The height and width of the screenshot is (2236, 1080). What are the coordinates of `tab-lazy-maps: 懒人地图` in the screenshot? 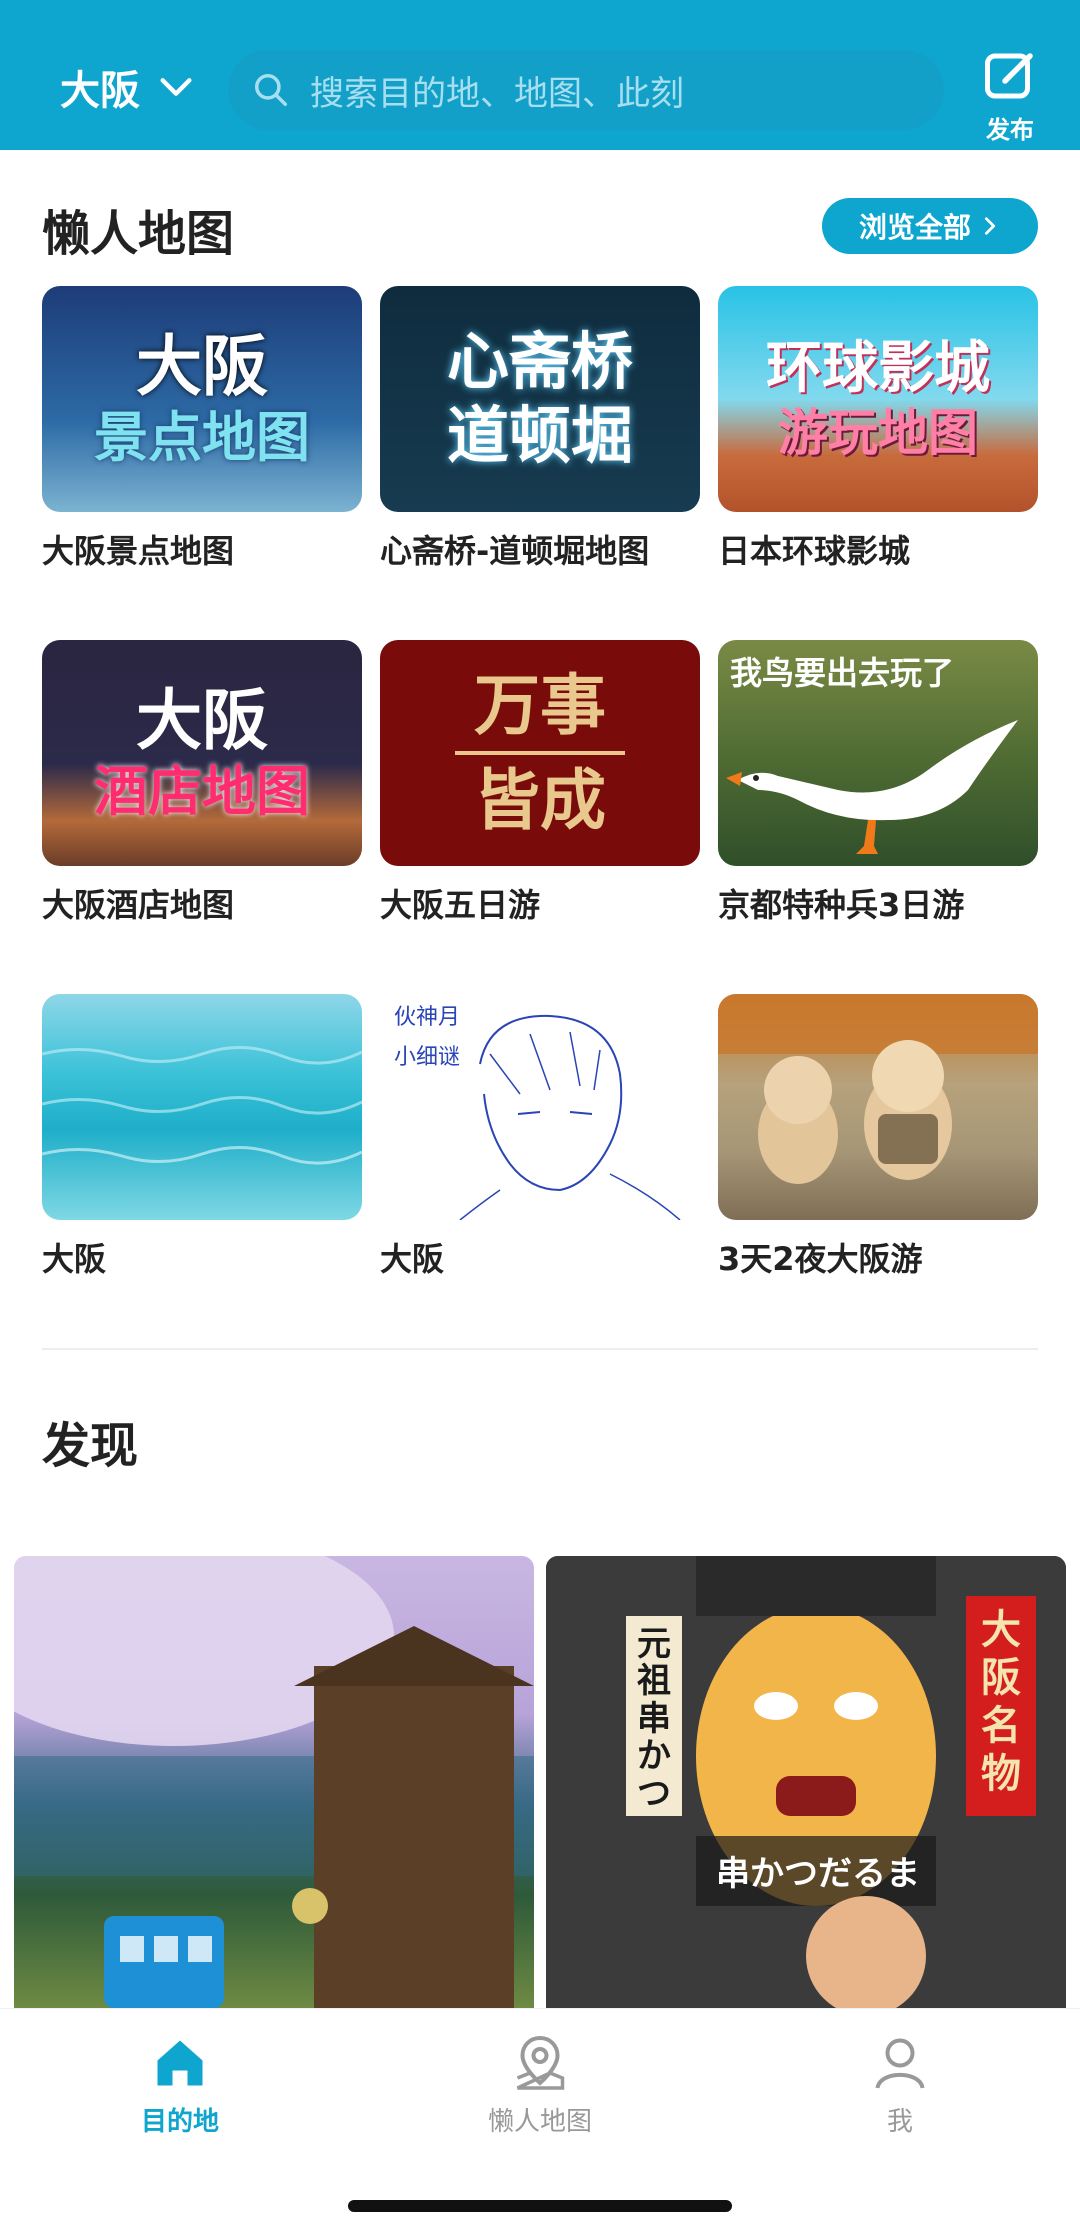 It's located at (540, 2085).